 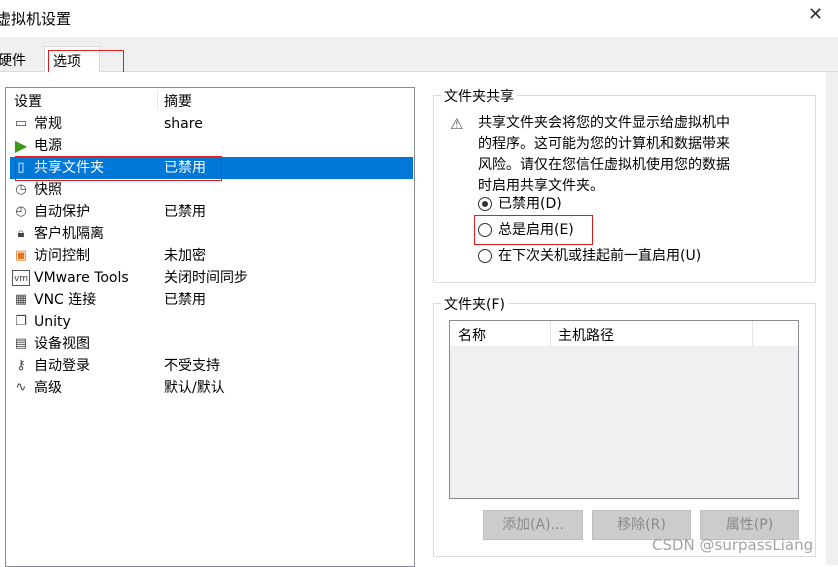 What do you see at coordinates (472, 335) in the screenshot?
I see `column-header-name: 名称` at bounding box center [472, 335].